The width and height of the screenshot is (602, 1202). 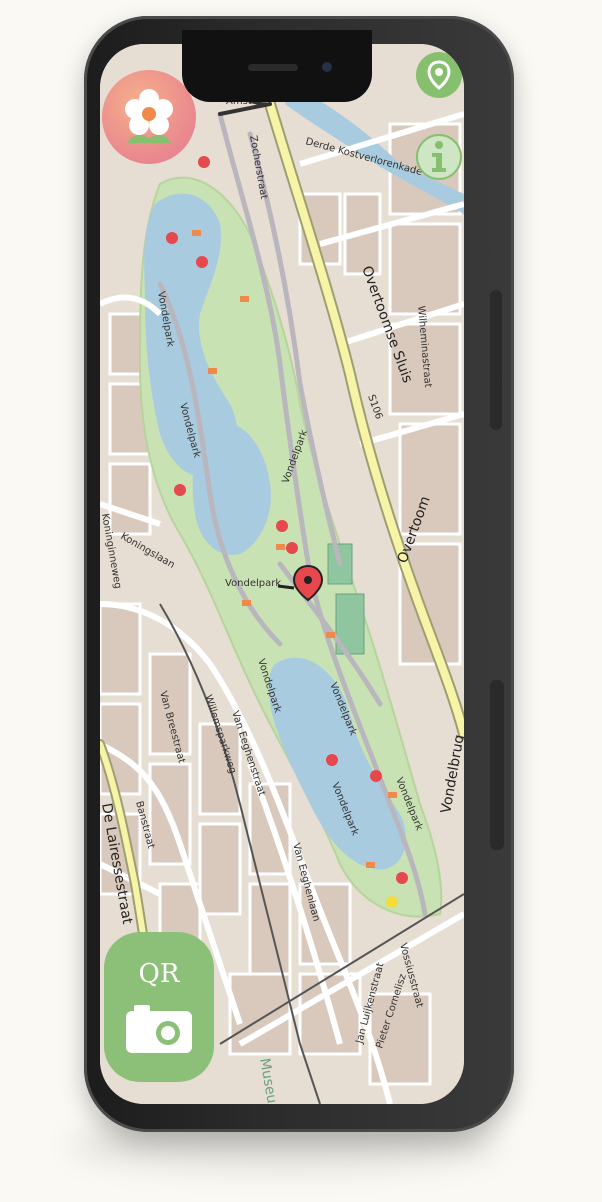 I want to click on front-camera, so click(x=327, y=67).